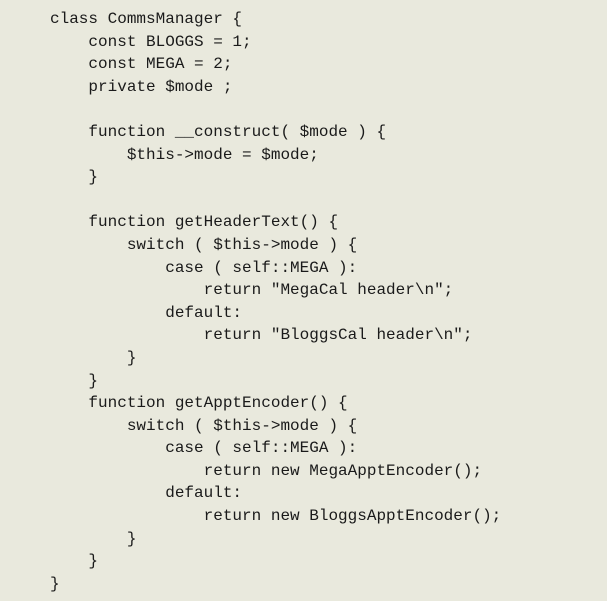  I want to click on code-line: $this->mode = $mode;, so click(184, 154).